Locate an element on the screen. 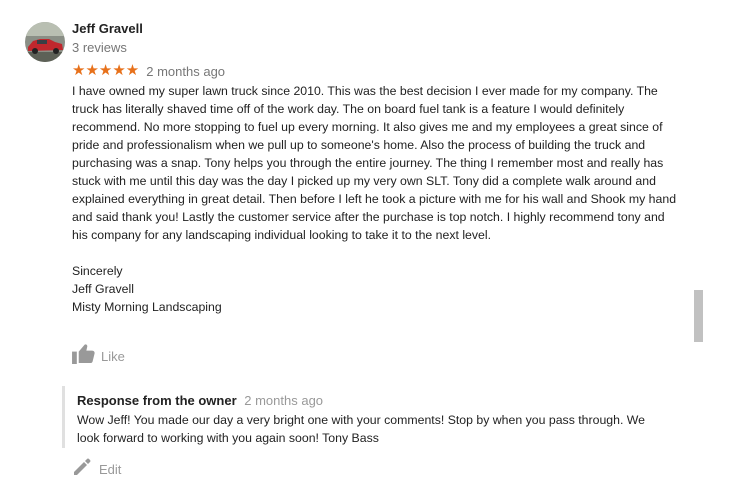 The height and width of the screenshot is (491, 738). reviewer-review-count: 3 reviews is located at coordinates (99, 47).